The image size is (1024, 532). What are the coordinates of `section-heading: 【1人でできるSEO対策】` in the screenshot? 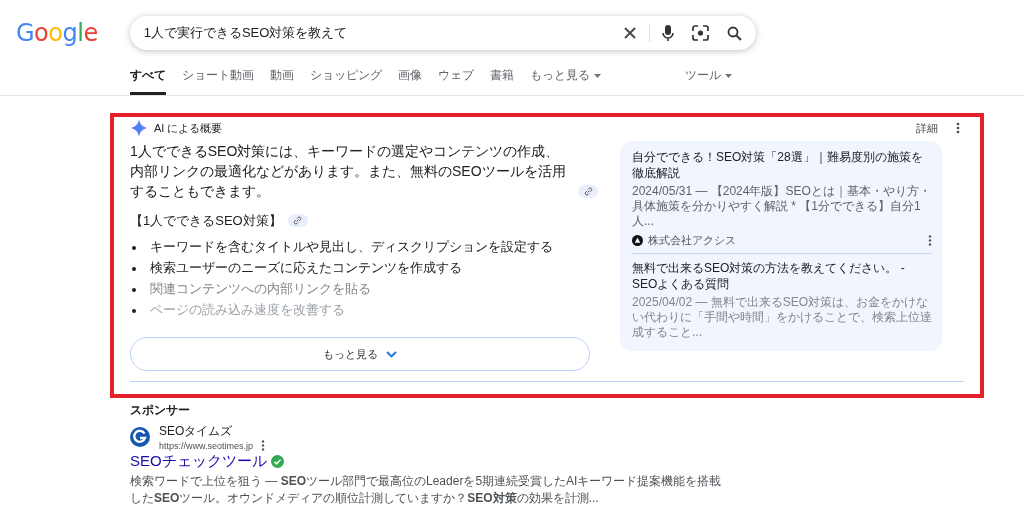 It's located at (206, 220).